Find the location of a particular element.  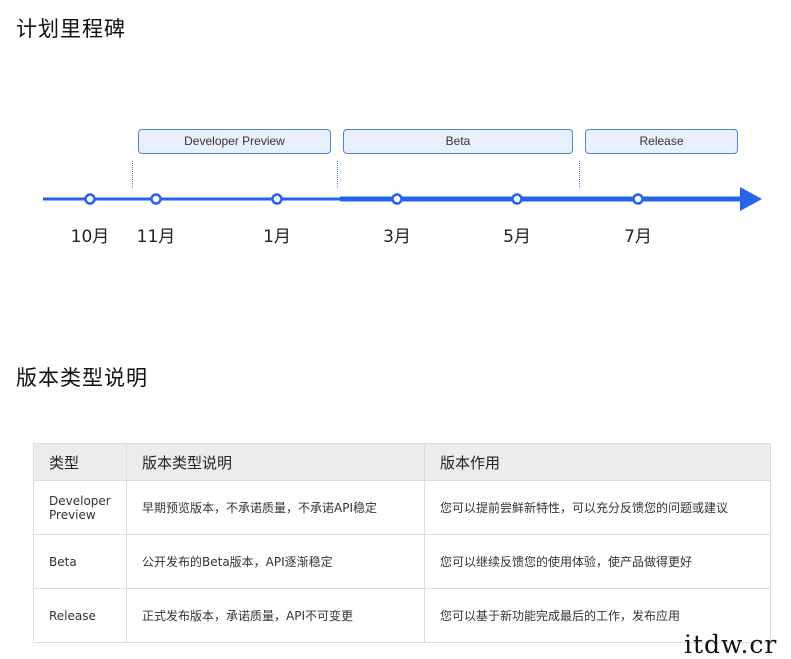

cell-description: 公开发布的Beta版本，API逐渐稳定 is located at coordinates (275, 561).